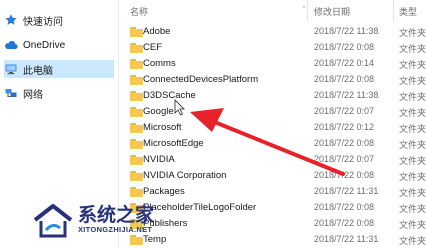 The image size is (426, 248). What do you see at coordinates (116, 215) in the screenshot?
I see `watermark-title: 系统之家` at bounding box center [116, 215].